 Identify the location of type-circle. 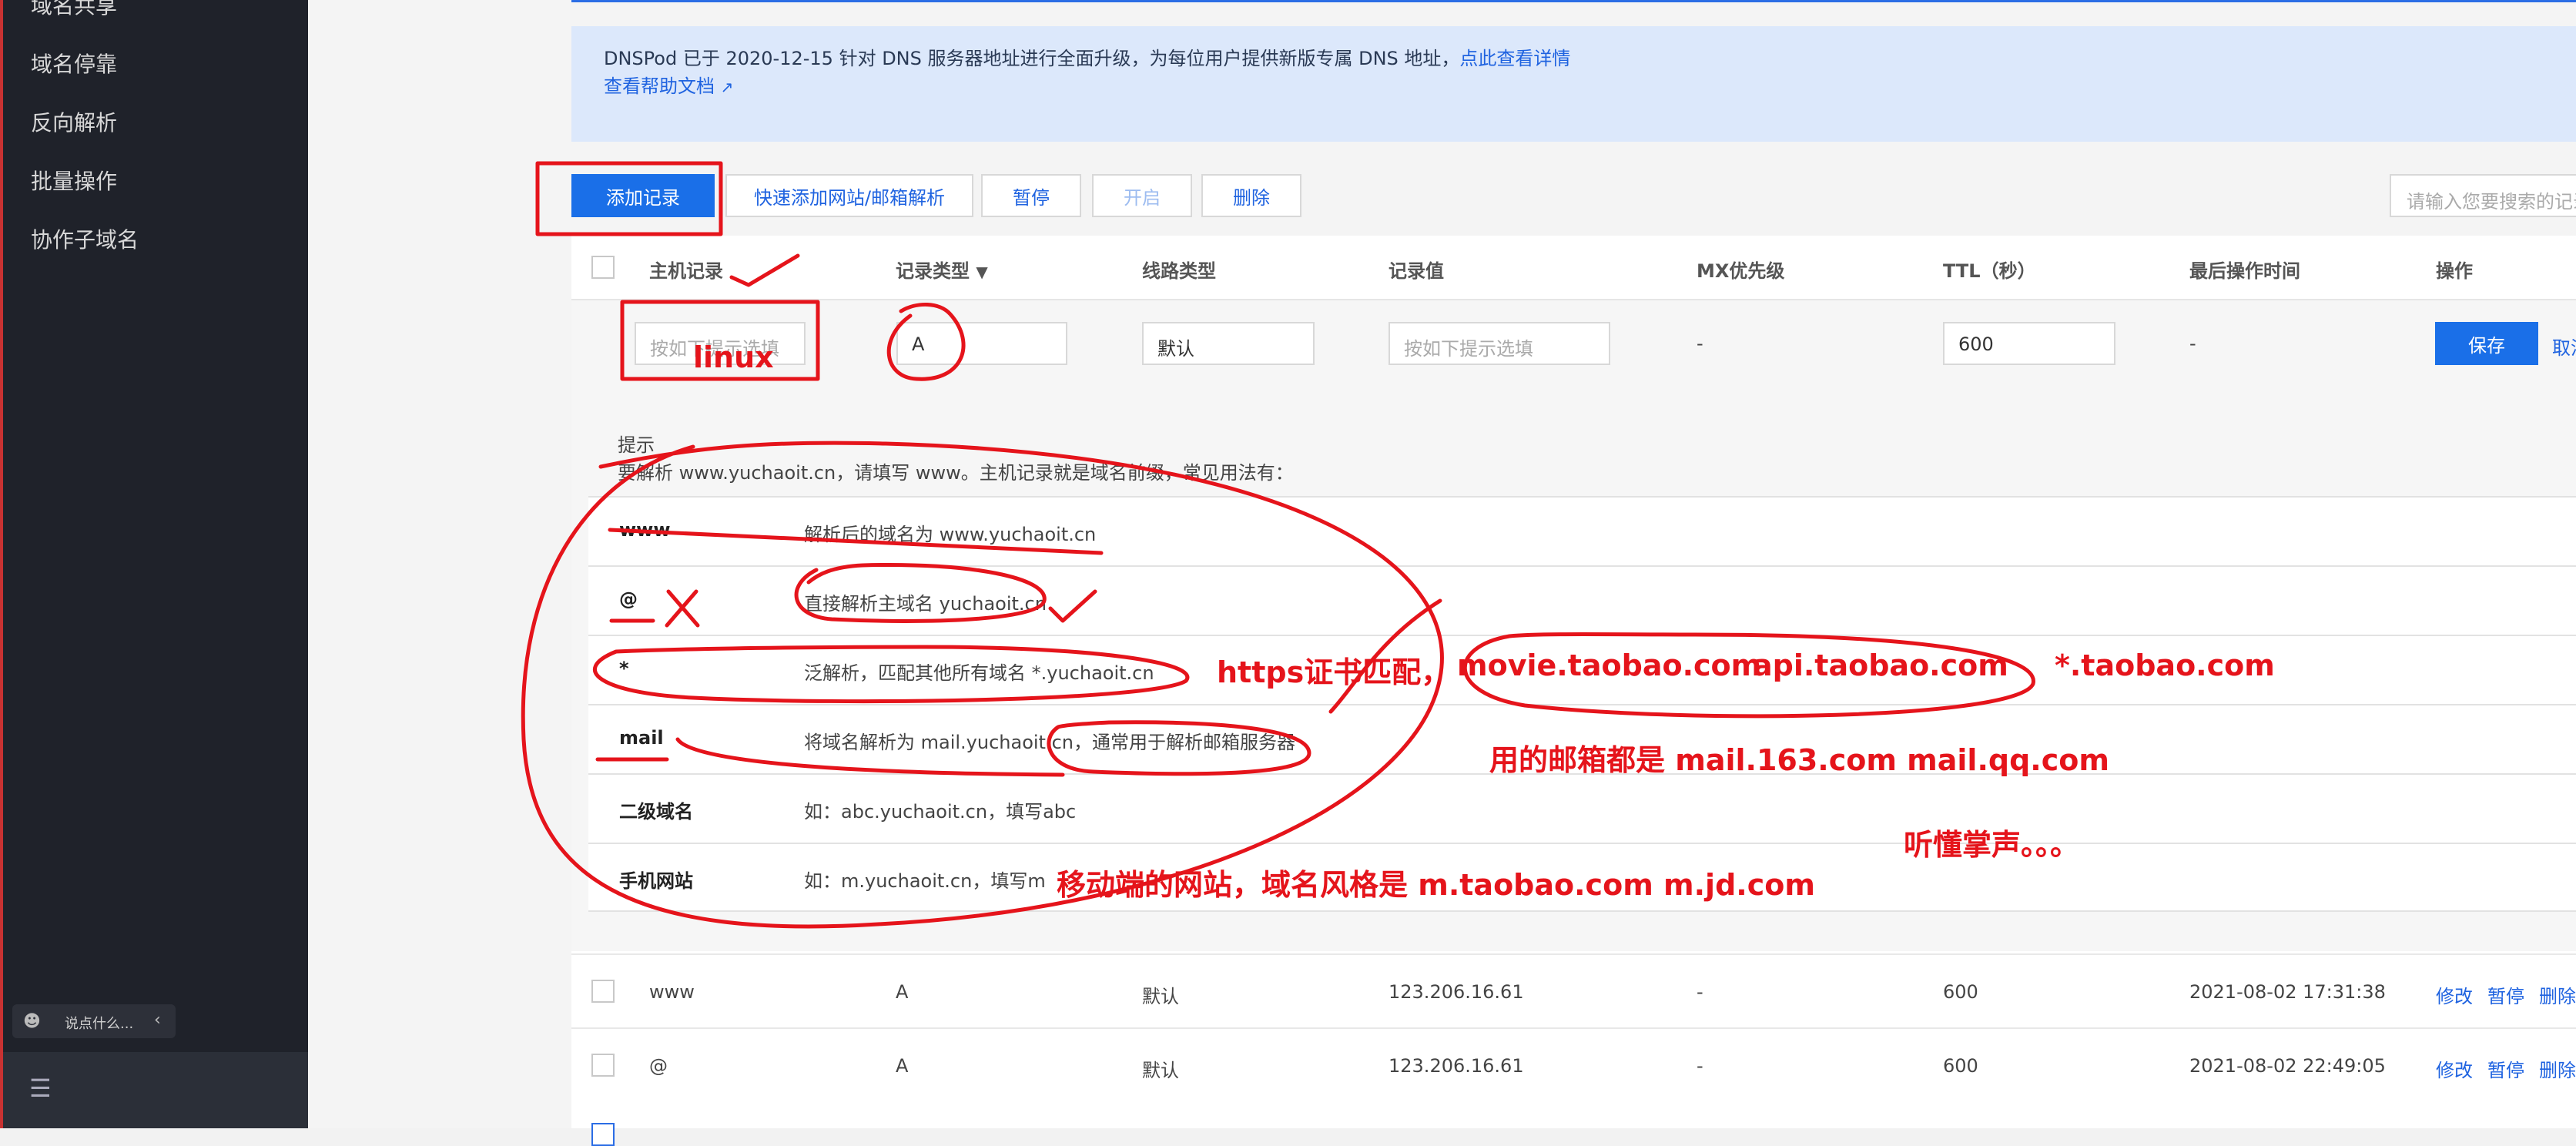
(926, 341).